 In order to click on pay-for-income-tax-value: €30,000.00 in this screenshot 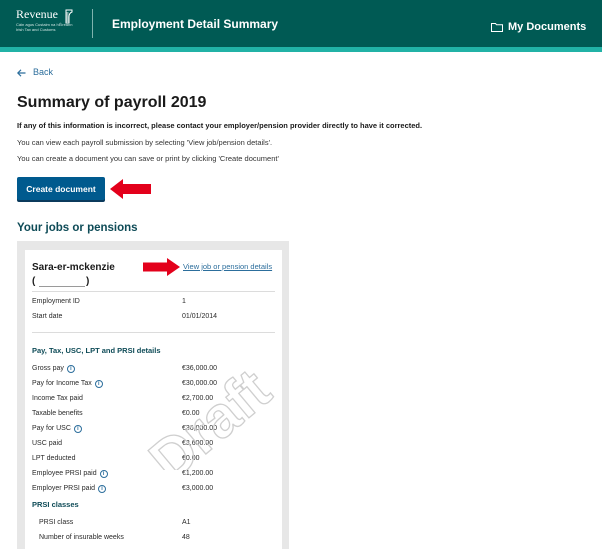, I will do `click(200, 383)`.